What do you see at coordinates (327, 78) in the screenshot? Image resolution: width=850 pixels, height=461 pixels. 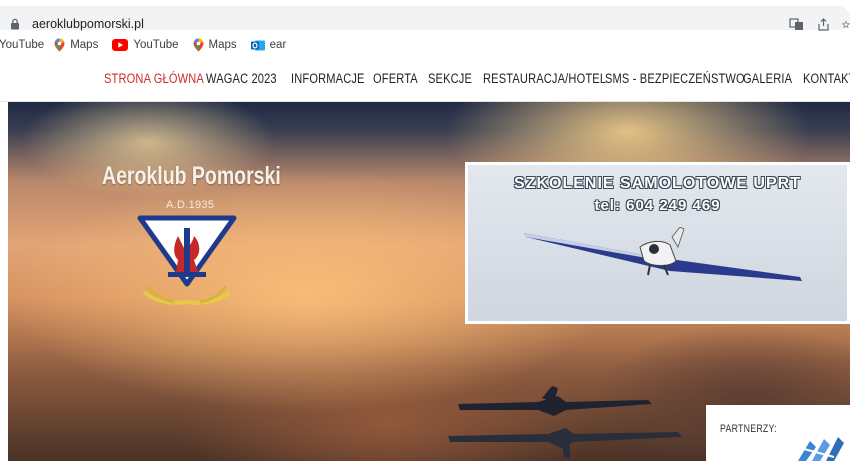 I see `nav-item-informacje: INFORMACJE` at bounding box center [327, 78].